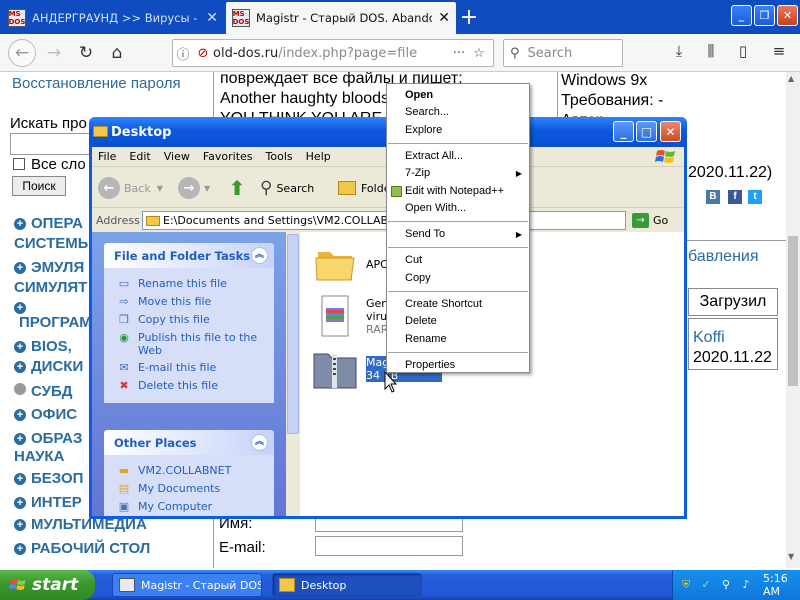 The image size is (800, 600). Describe the element at coordinates (793, 320) in the screenshot. I see `web-page-scrollbar: ▲ ▼` at that location.